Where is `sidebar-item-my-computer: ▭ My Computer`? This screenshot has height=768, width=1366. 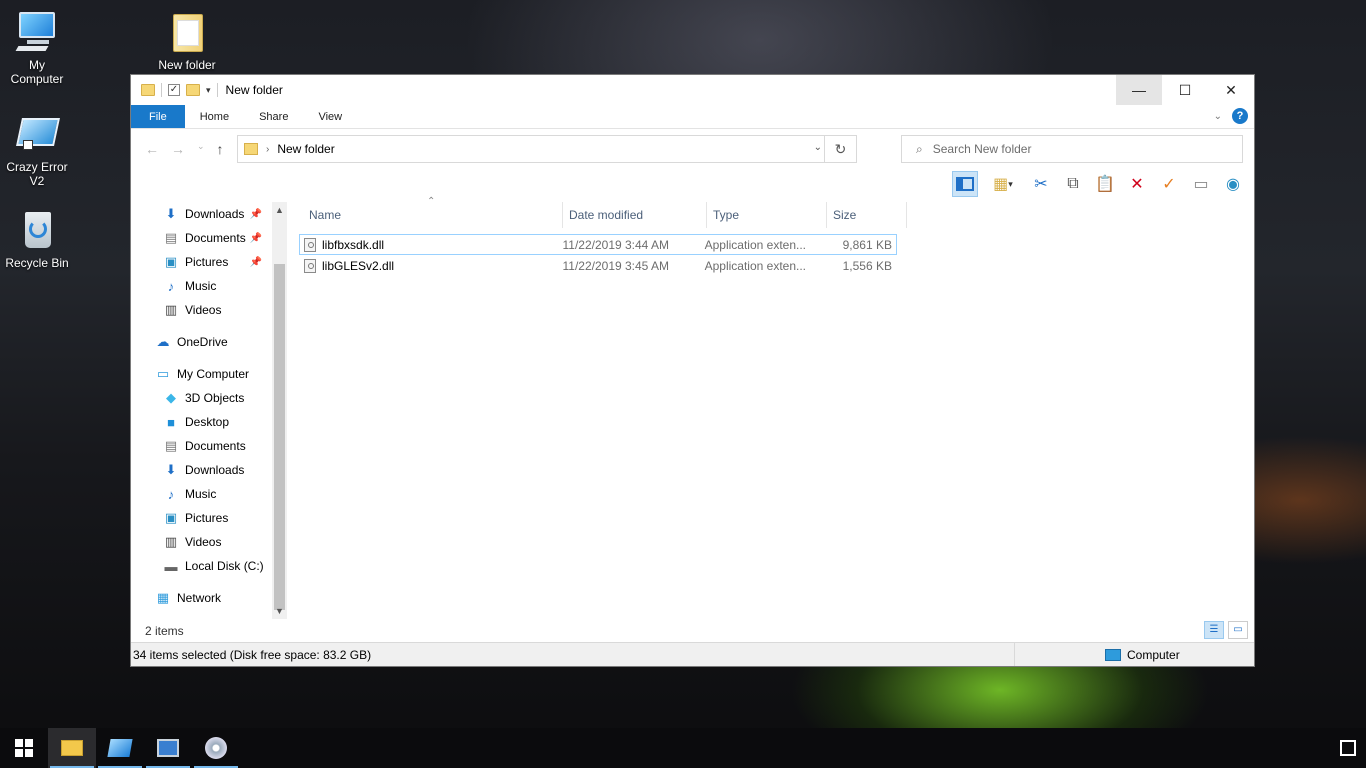 sidebar-item-my-computer: ▭ My Computer is located at coordinates (201, 374).